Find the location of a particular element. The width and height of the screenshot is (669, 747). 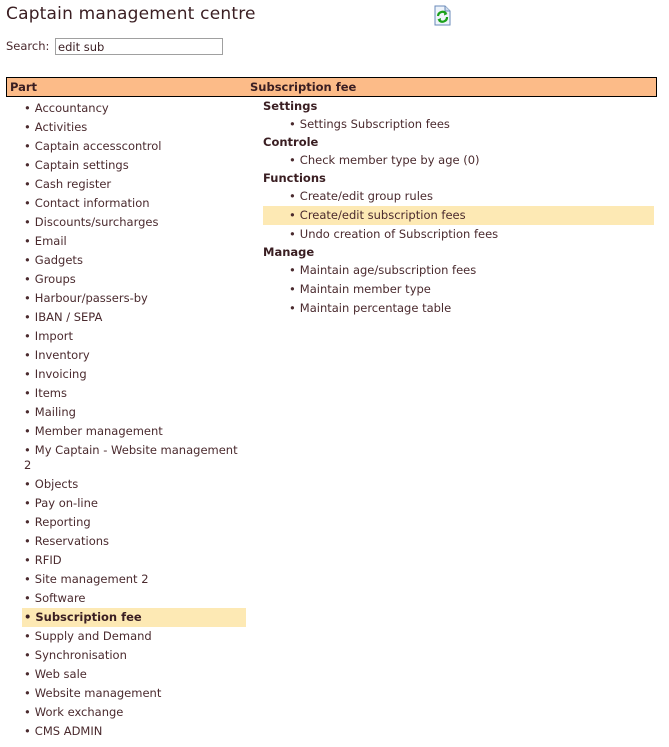

part-item-label: Harbour/passers-by is located at coordinates (91, 298).